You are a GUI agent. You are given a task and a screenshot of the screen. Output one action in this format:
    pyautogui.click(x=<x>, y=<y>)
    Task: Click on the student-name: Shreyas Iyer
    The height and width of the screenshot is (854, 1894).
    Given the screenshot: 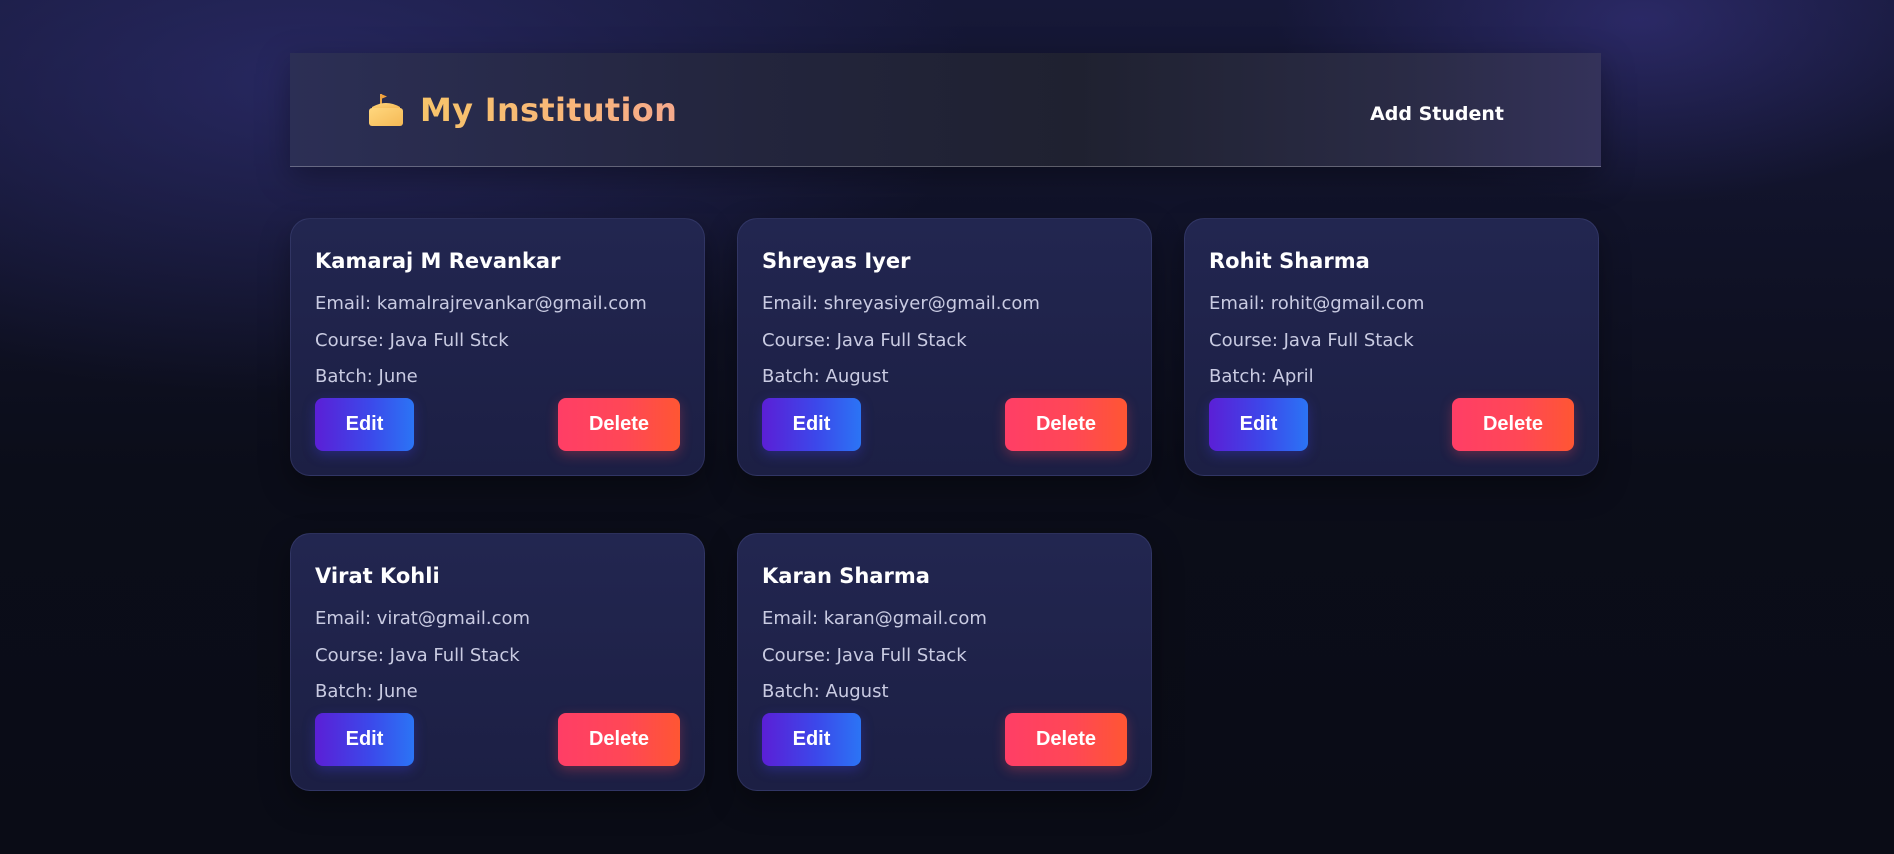 What is the action you would take?
    pyautogui.click(x=836, y=261)
    